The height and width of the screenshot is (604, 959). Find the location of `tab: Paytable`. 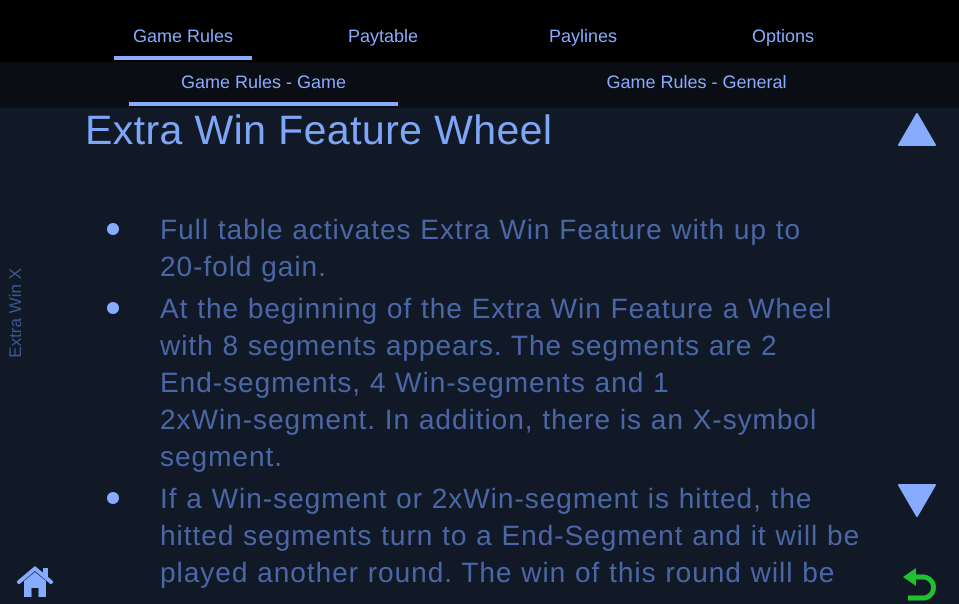

tab: Paytable is located at coordinates (383, 42).